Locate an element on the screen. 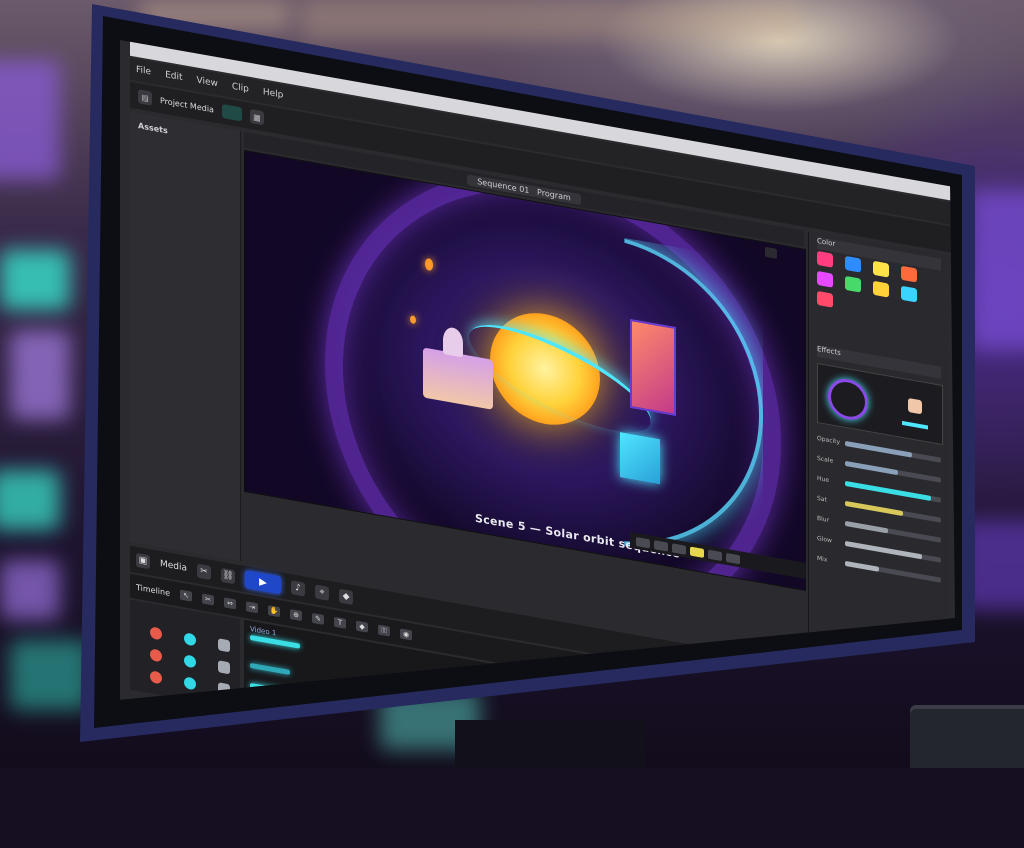 The image size is (1024, 848). razor-tool-icon: ✂ is located at coordinates (208, 599).